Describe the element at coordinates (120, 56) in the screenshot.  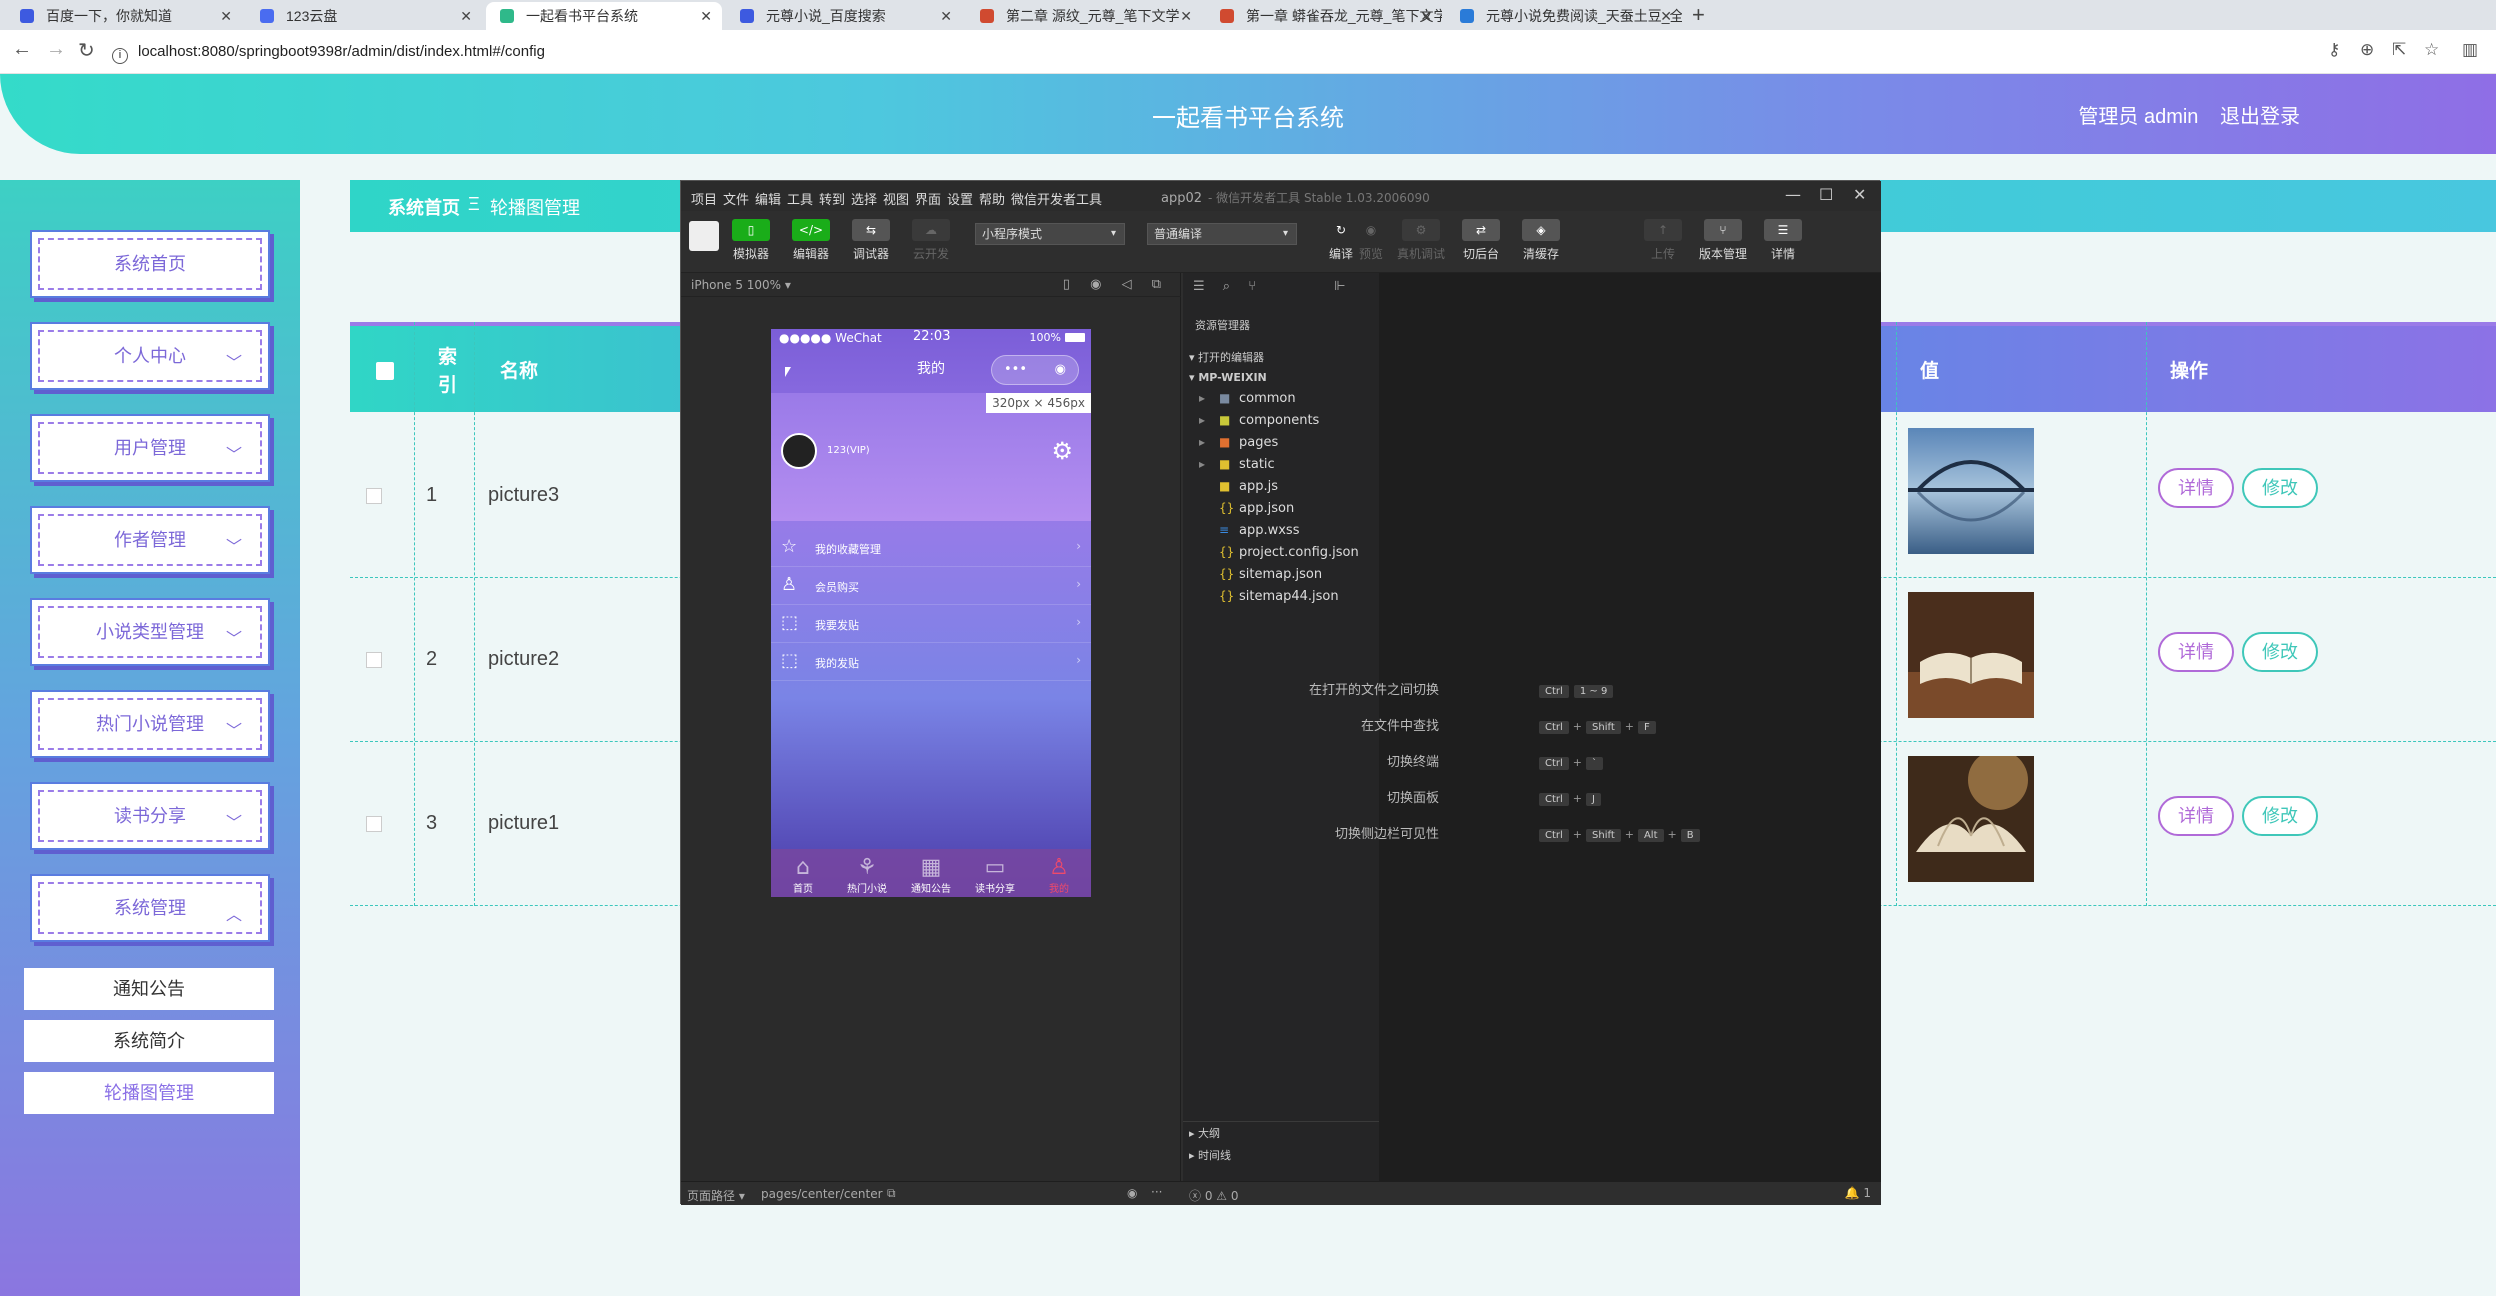
I see `site-info-icon: i` at that location.